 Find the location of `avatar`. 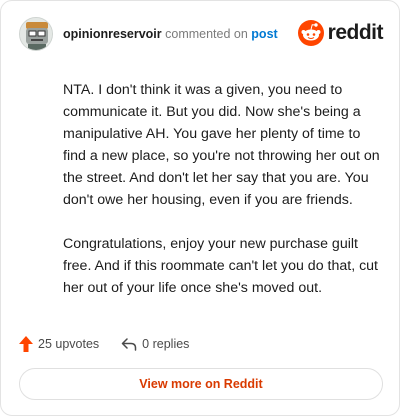

avatar is located at coordinates (36, 34).